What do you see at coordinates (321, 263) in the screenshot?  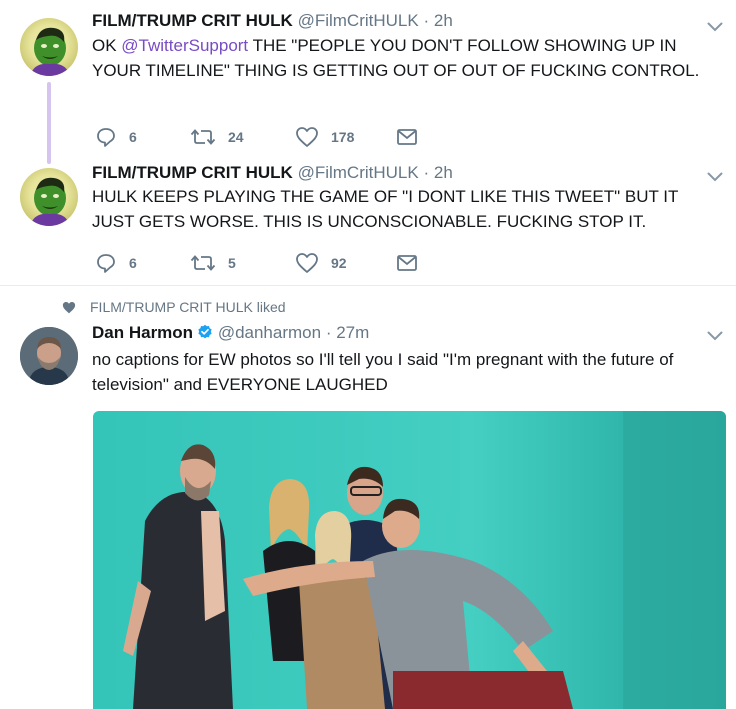 I see `like-button: 92` at bounding box center [321, 263].